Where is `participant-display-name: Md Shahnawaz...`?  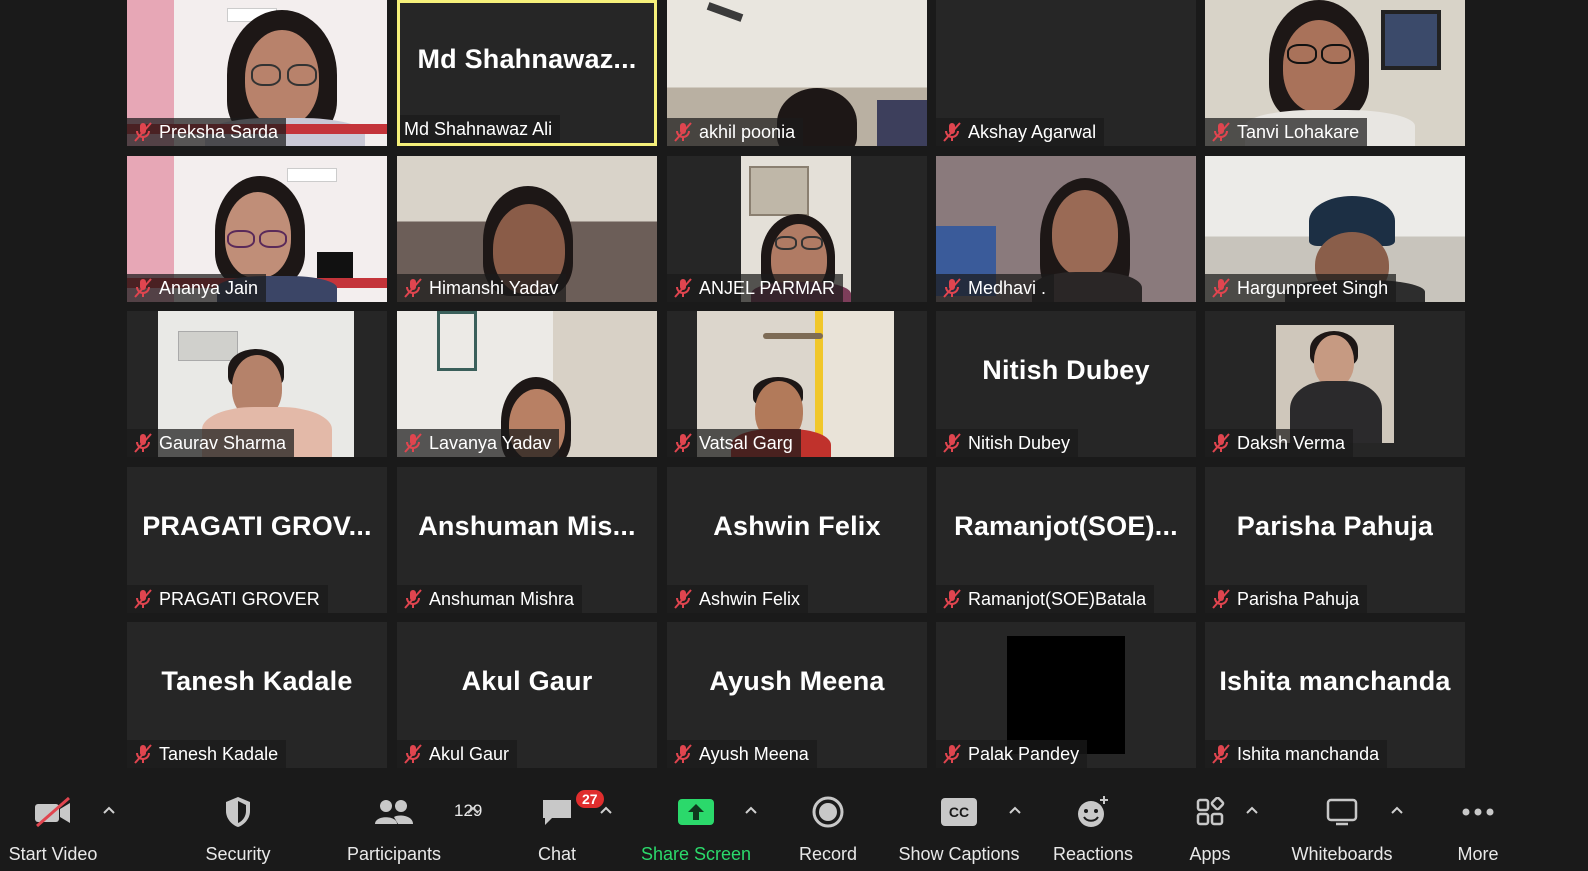
participant-display-name: Md Shahnawaz... is located at coordinates (527, 58).